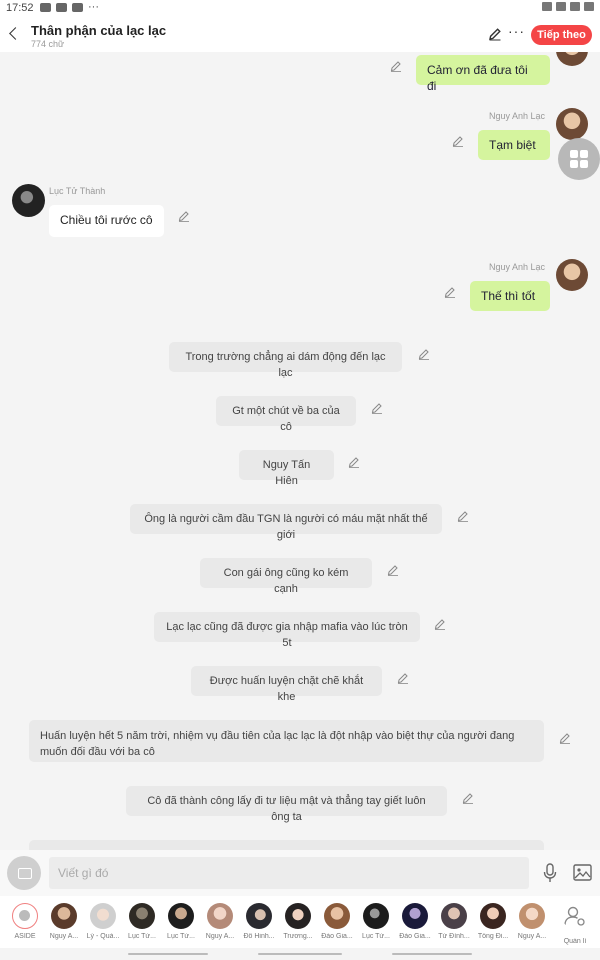  What do you see at coordinates (568, 6) in the screenshot?
I see `system-icons` at bounding box center [568, 6].